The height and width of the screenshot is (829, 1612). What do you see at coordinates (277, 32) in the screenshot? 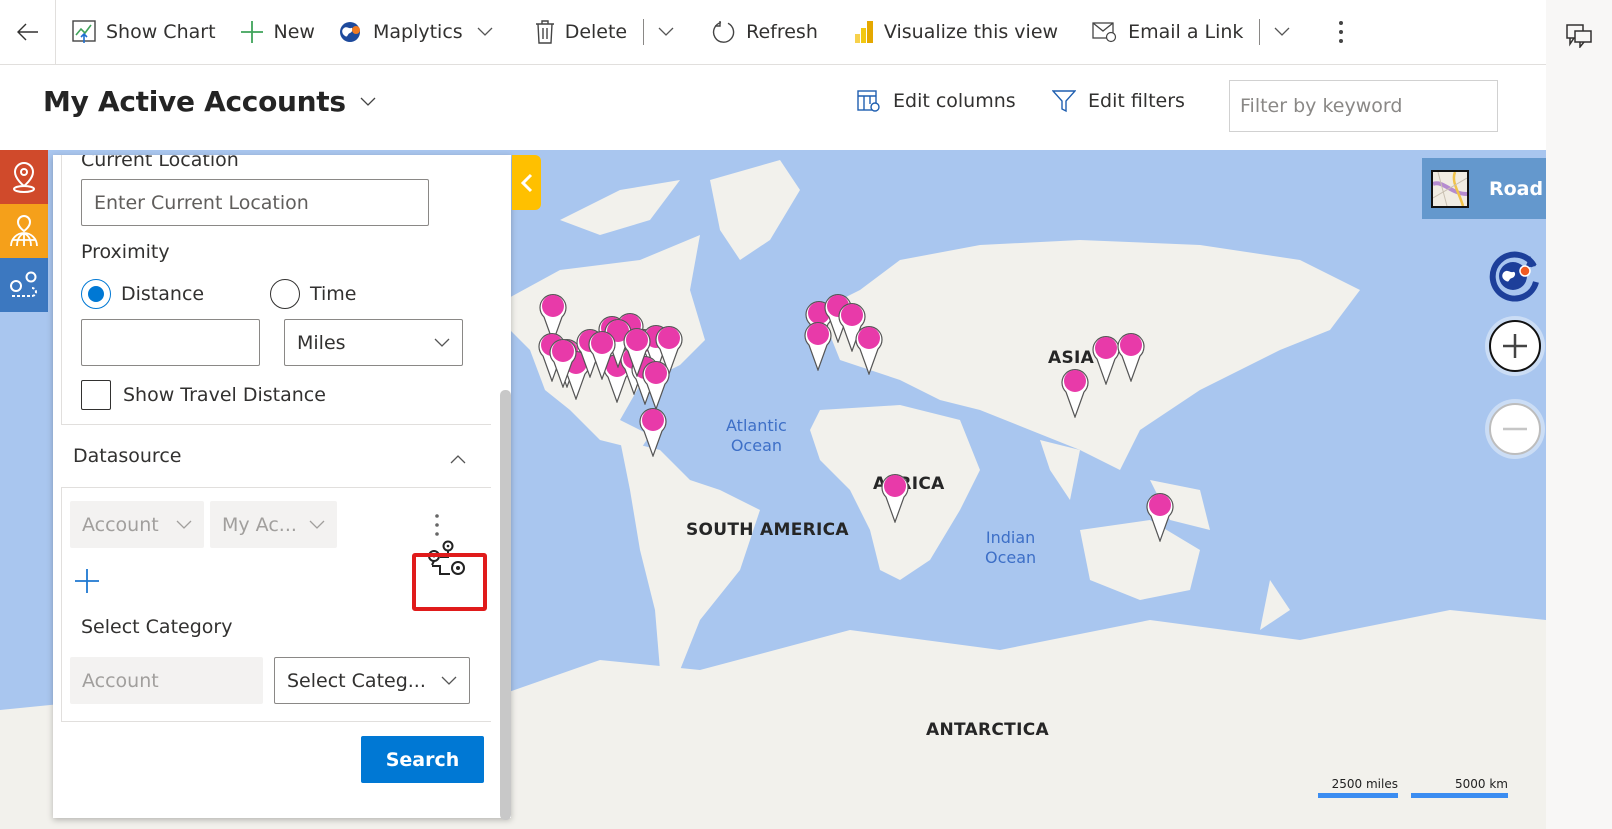
I see `new-button: New` at bounding box center [277, 32].